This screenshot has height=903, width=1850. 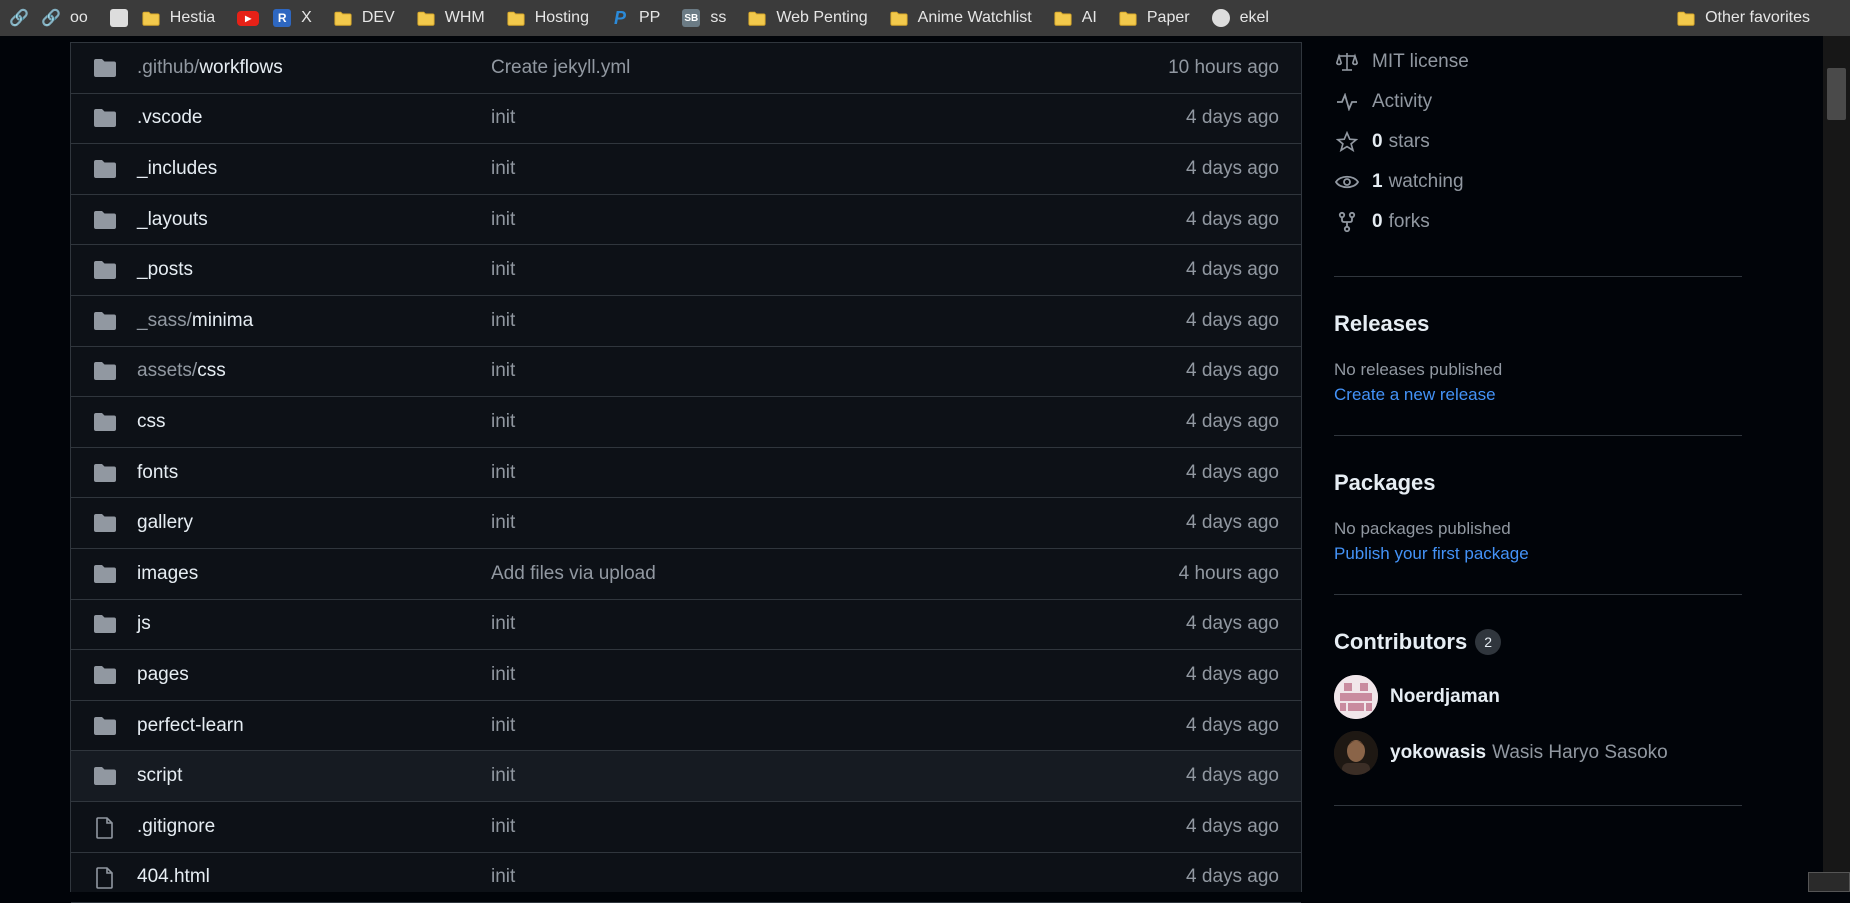 What do you see at coordinates (1538, 554) in the screenshot?
I see `publish-package-link: Publish your first package` at bounding box center [1538, 554].